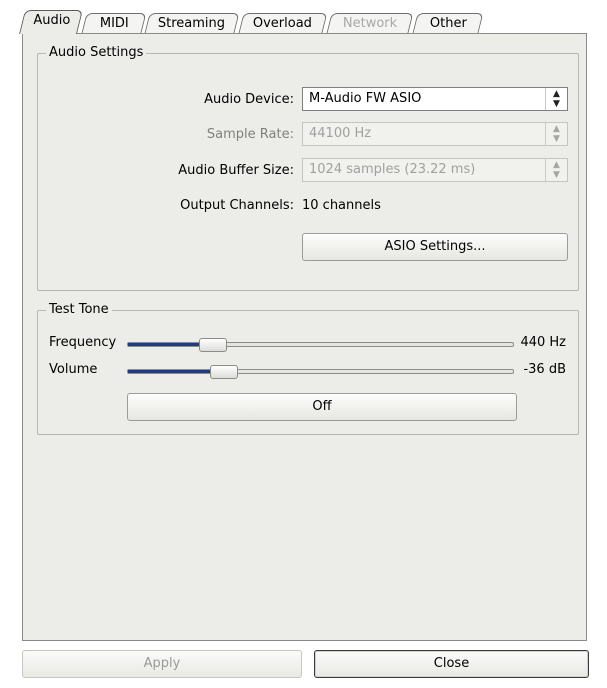 The image size is (607, 688). I want to click on audio-device-value: M-Audio FW ASIO, so click(365, 98).